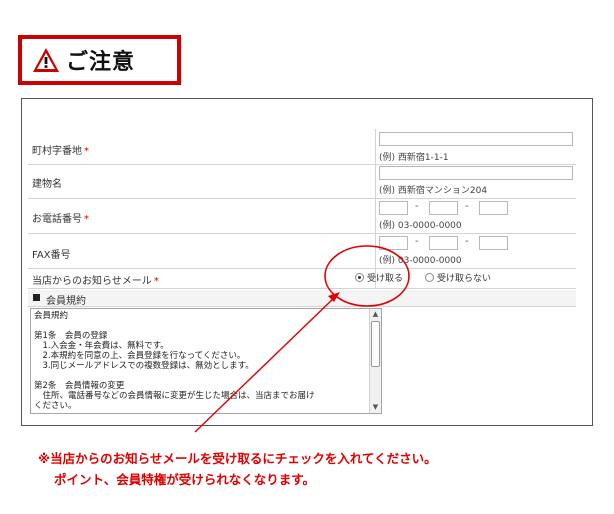 This screenshot has height=514, width=614. I want to click on phone-label-text: お電話番号, so click(57, 219).